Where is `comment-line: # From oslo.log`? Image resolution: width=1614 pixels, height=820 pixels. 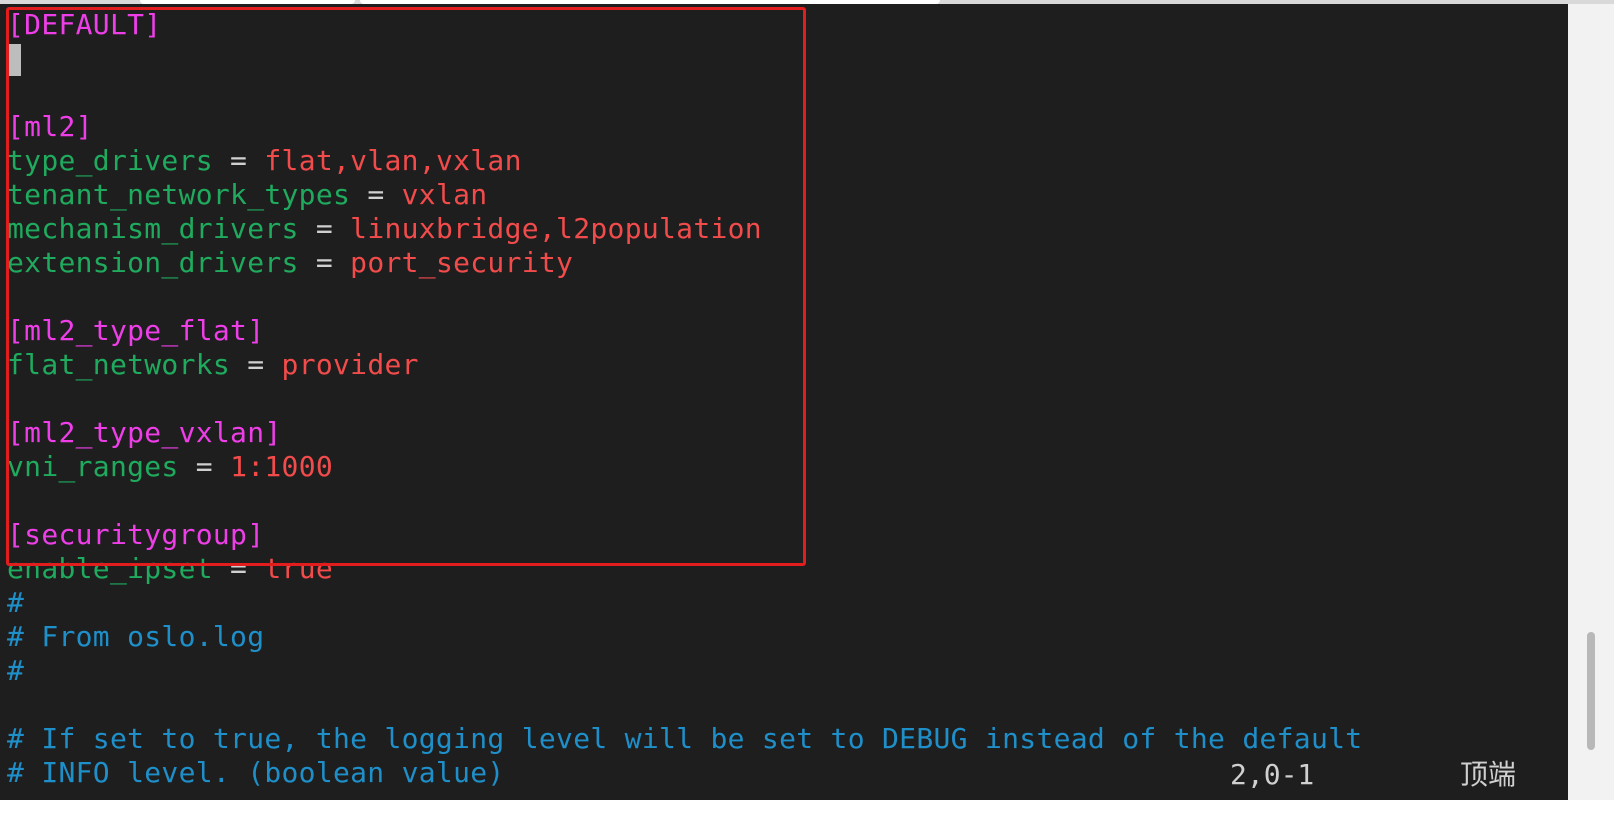
comment-line: # From oslo.log is located at coordinates (684, 637).